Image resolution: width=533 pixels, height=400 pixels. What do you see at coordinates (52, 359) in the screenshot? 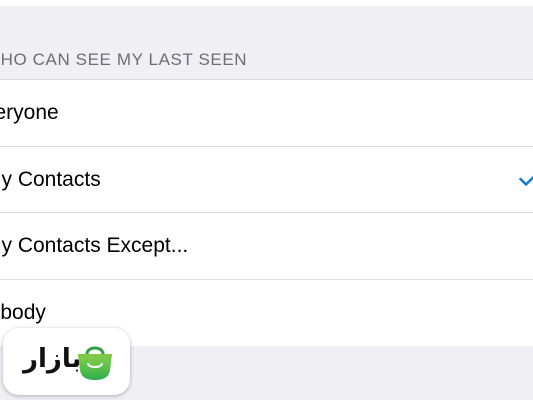
I see `badge-text: بازار` at bounding box center [52, 359].